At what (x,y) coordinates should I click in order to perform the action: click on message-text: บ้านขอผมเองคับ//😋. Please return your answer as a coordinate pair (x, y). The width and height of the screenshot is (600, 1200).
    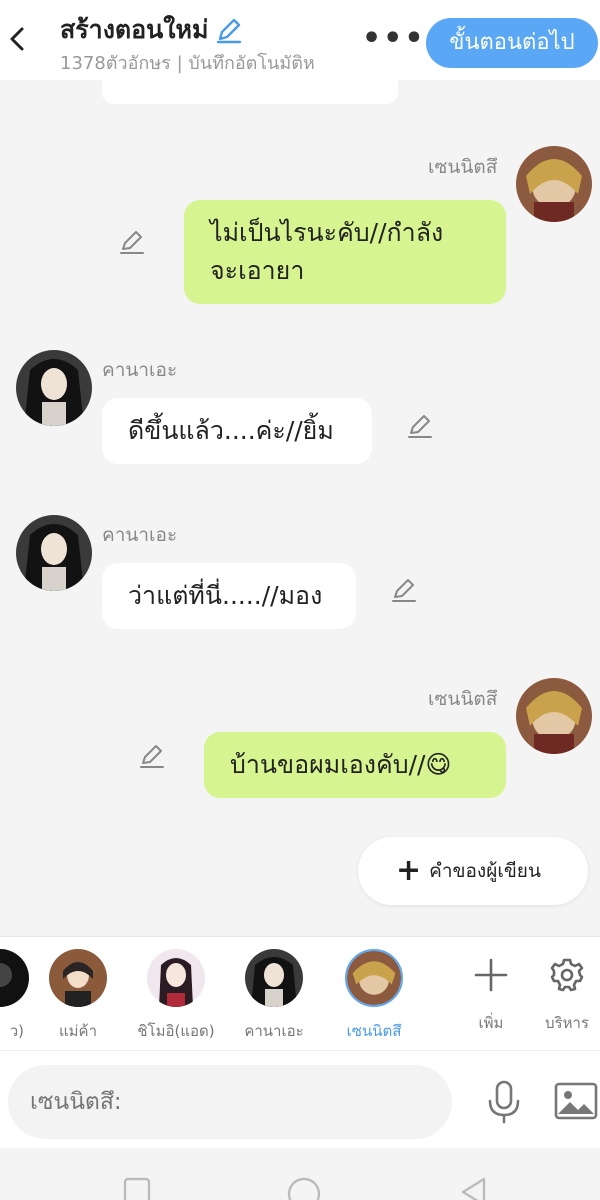
    Looking at the image, I should click on (341, 764).